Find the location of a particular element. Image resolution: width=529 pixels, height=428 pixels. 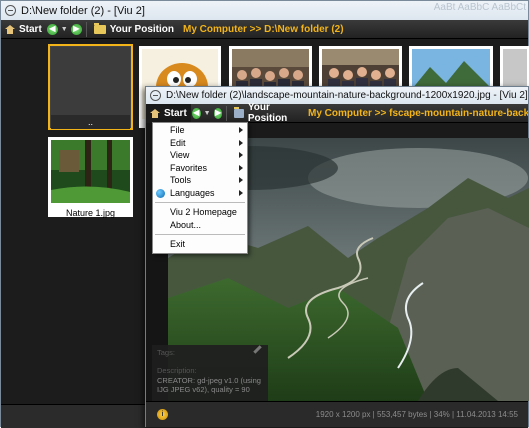

menu-item-homepage: Viu 2 Homepage is located at coordinates (200, 212).